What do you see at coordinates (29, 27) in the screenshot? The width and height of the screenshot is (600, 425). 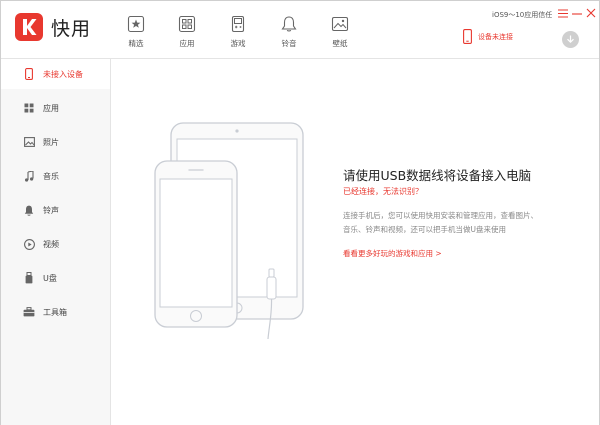 I see `logo-k-icon` at bounding box center [29, 27].